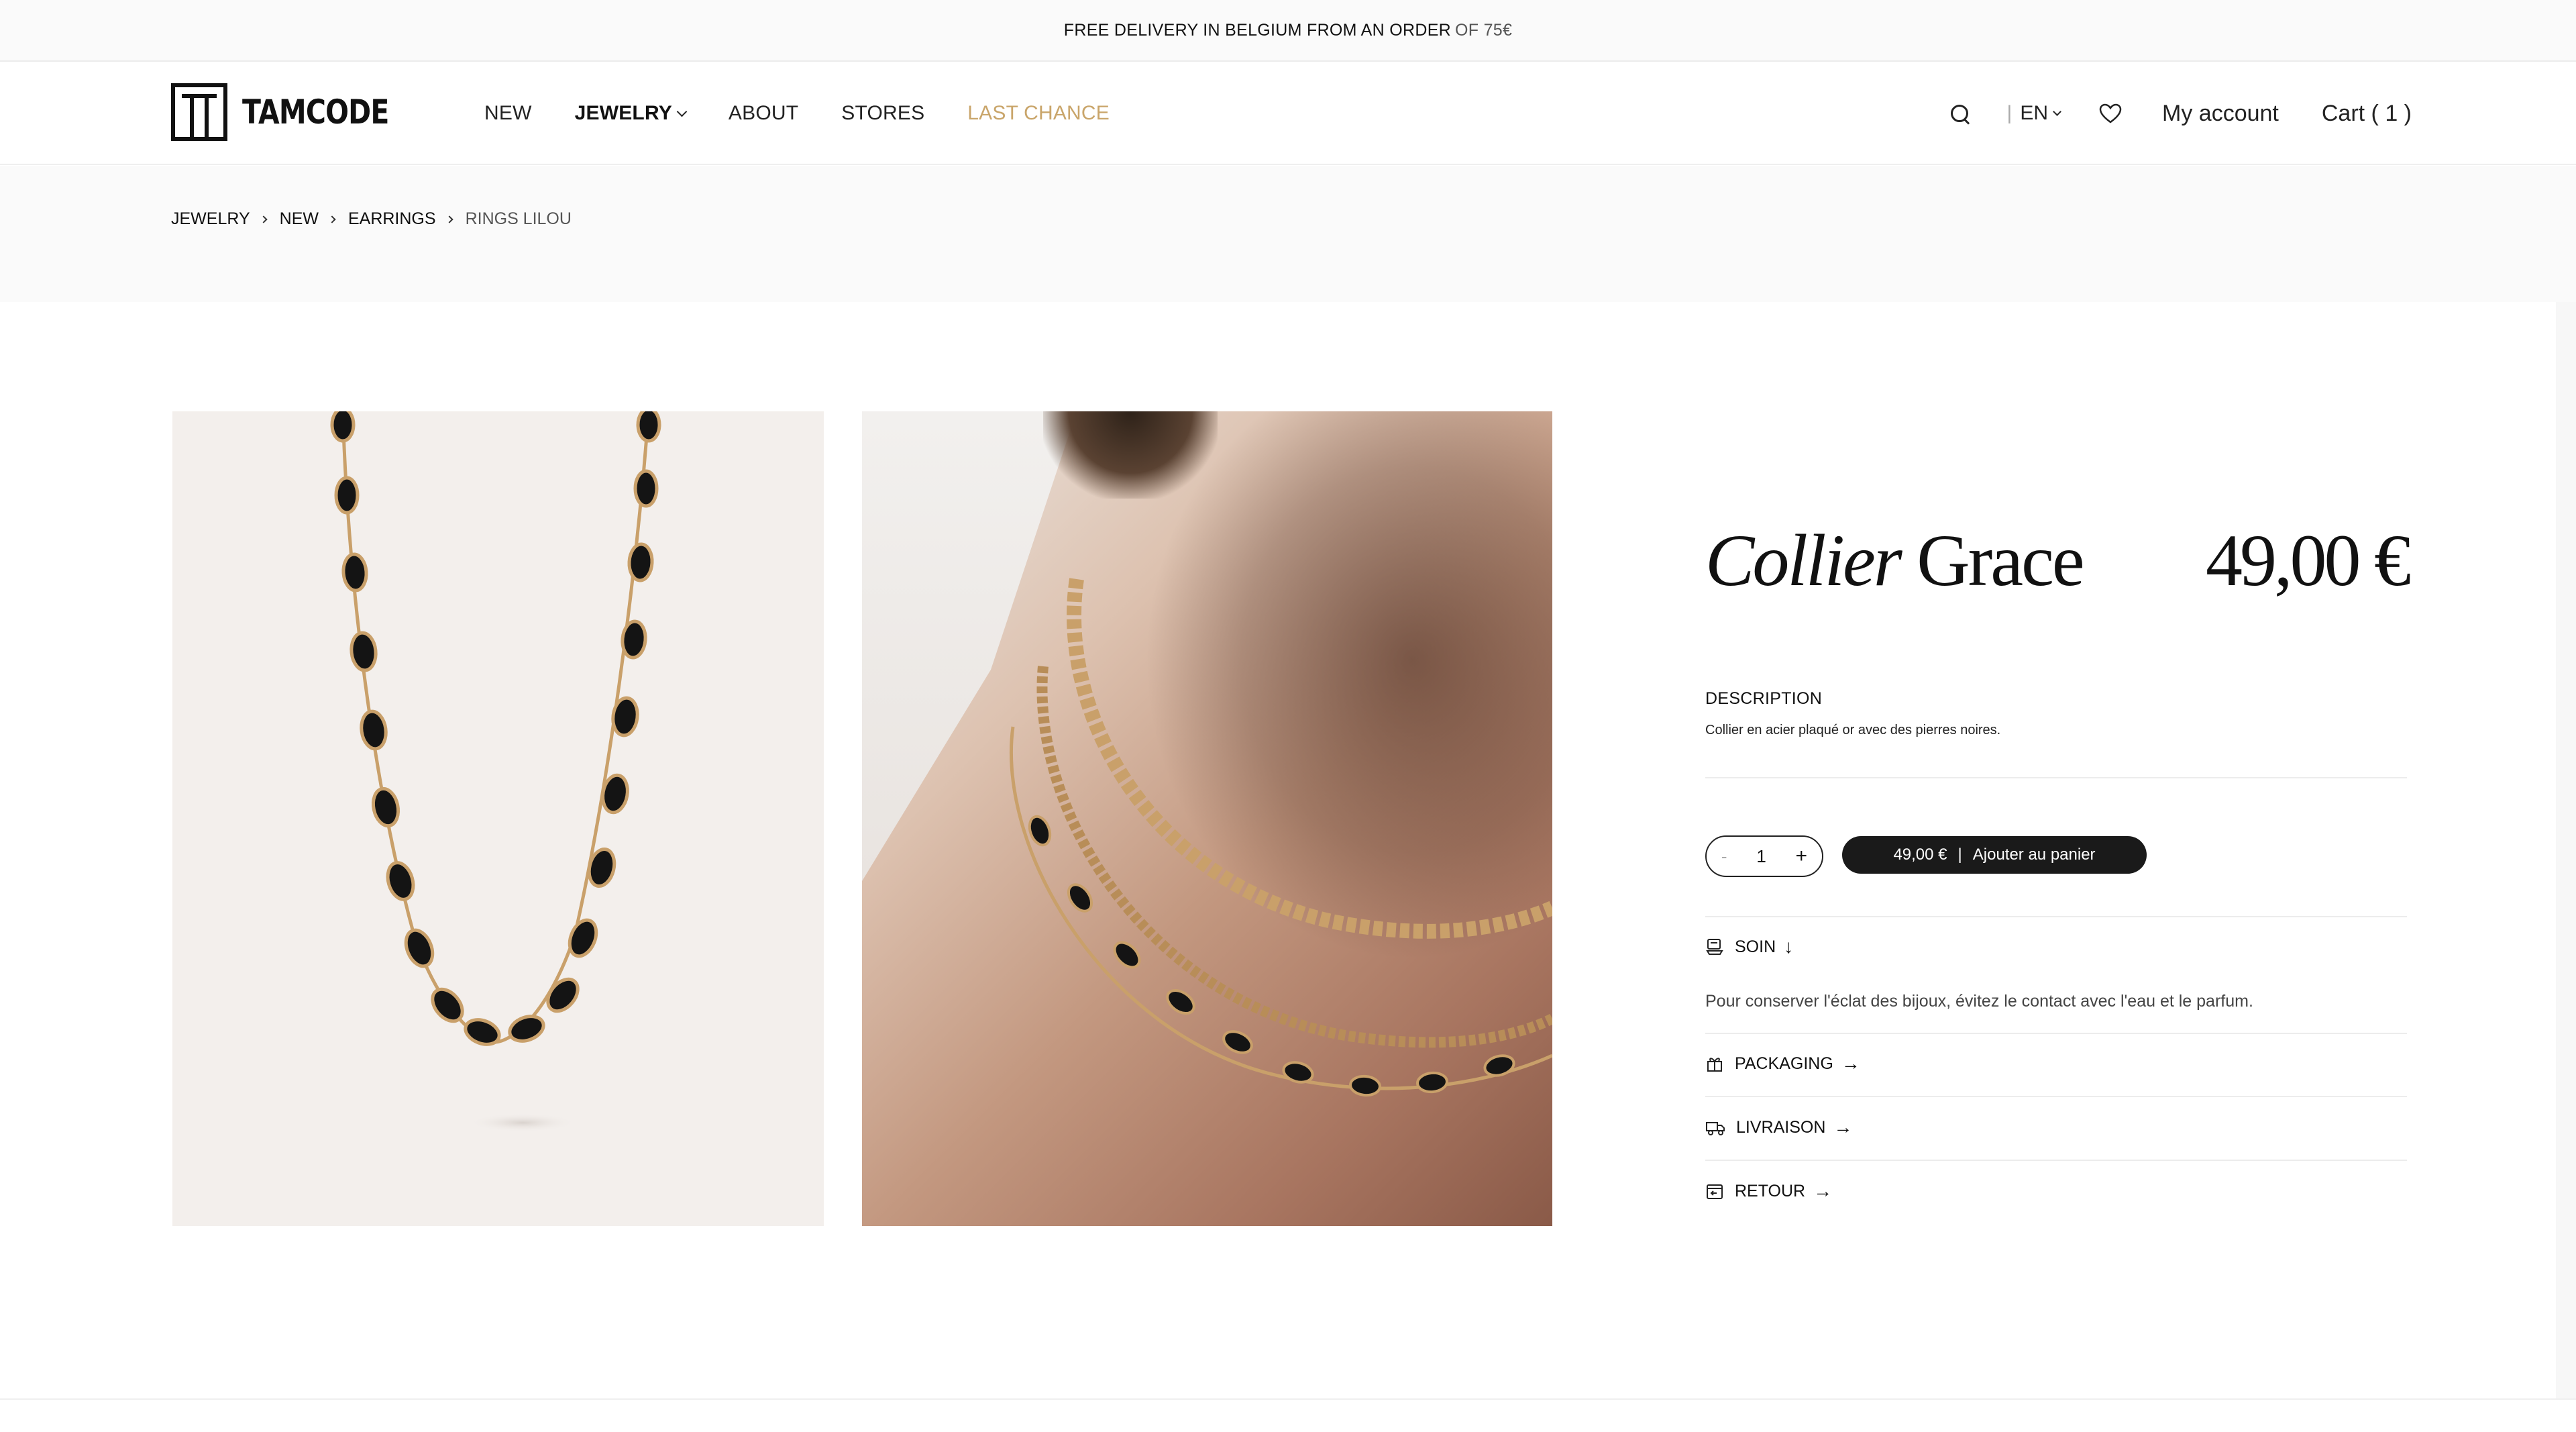 This screenshot has height=1432, width=2576. What do you see at coordinates (1761, 856) in the screenshot?
I see `quantity-value: 1` at bounding box center [1761, 856].